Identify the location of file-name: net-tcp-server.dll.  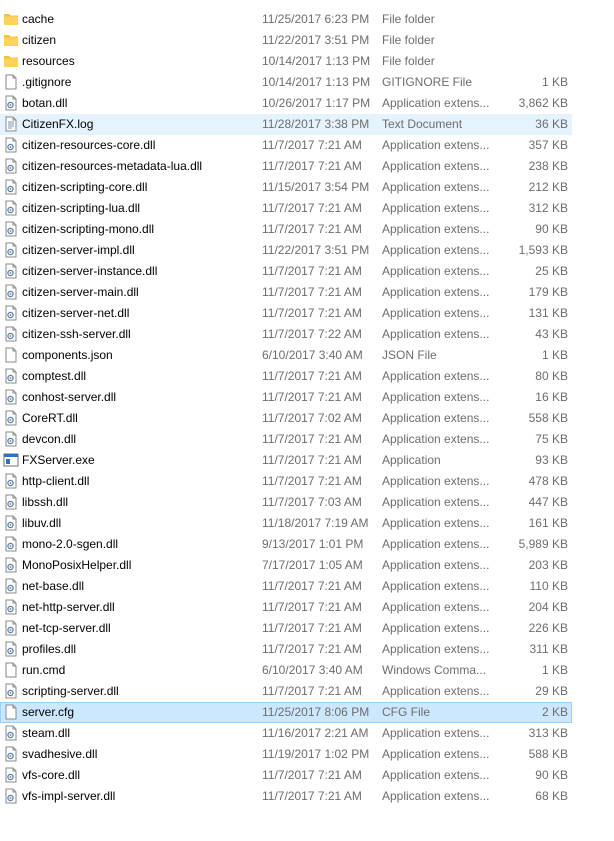
(66, 628).